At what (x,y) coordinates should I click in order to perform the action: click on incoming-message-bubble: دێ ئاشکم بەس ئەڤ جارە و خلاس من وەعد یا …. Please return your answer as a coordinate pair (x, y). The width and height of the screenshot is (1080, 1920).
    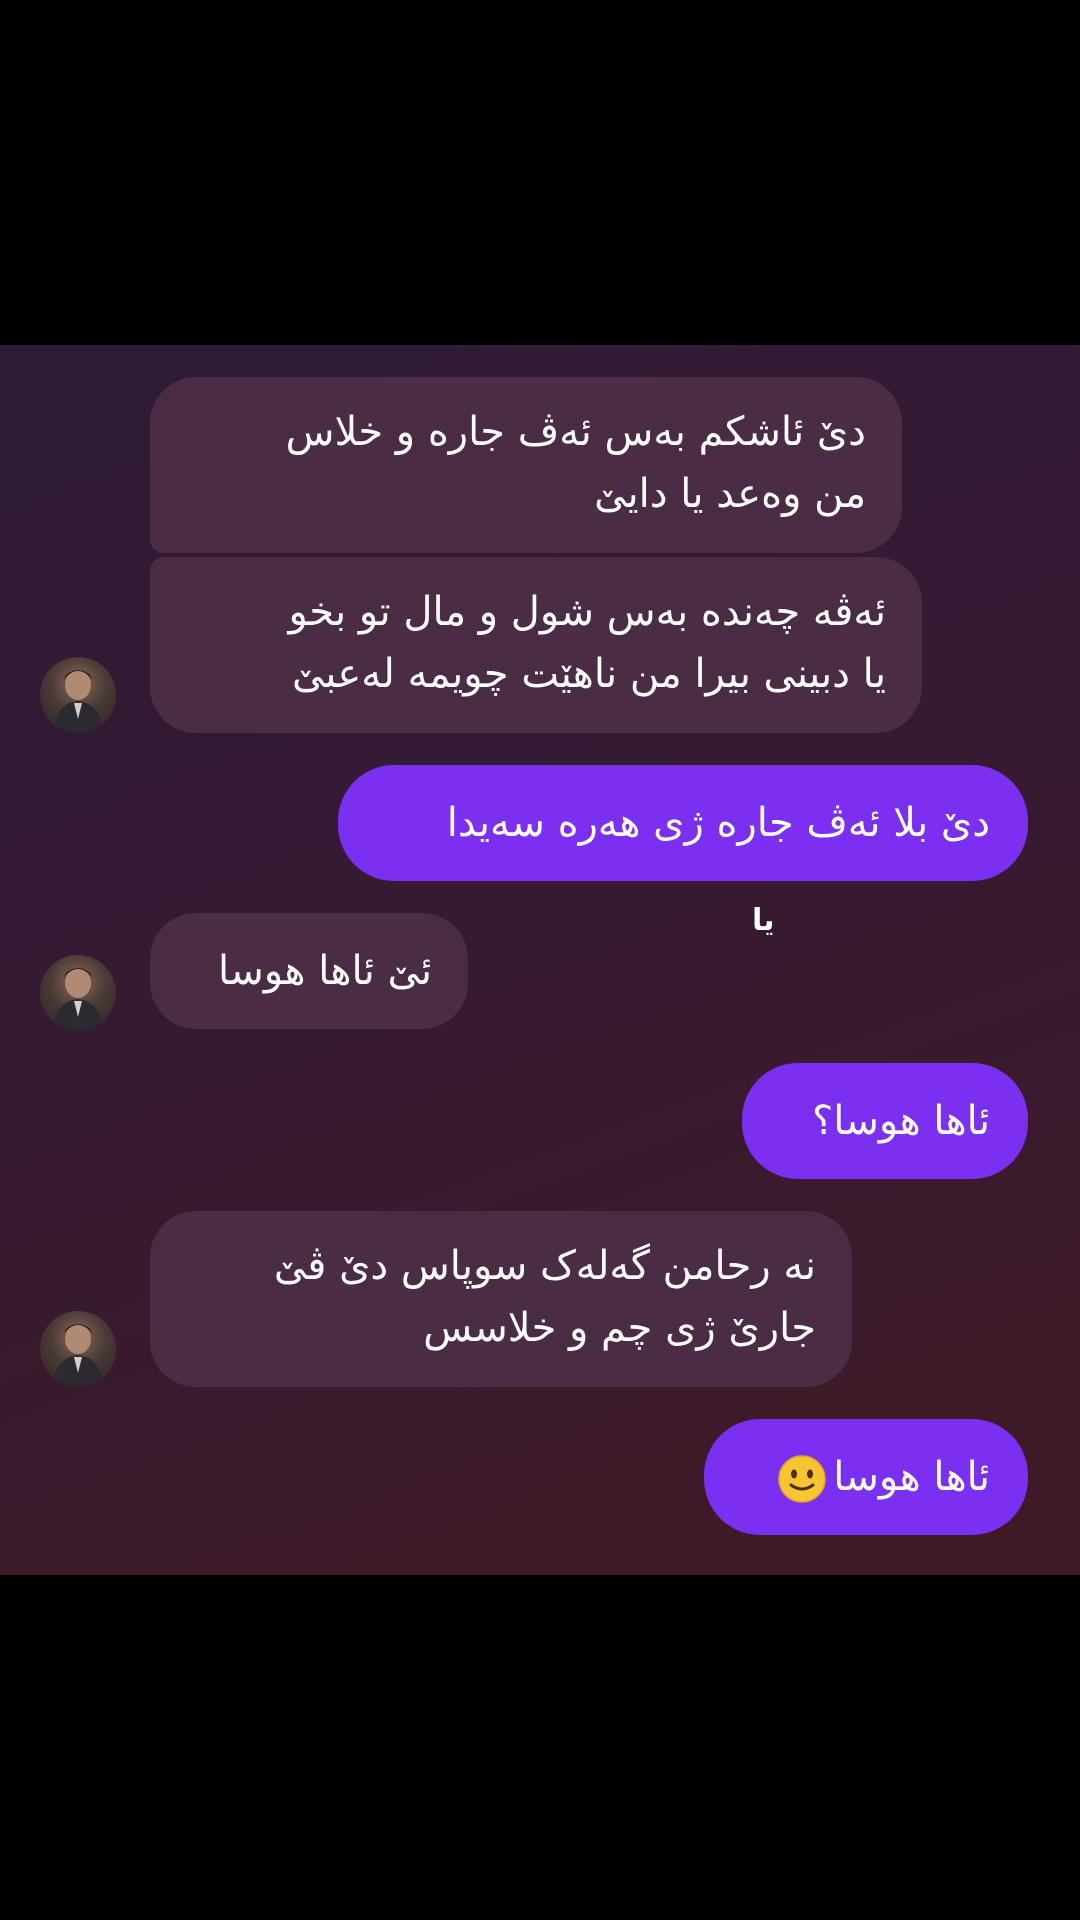
    Looking at the image, I should click on (526, 465).